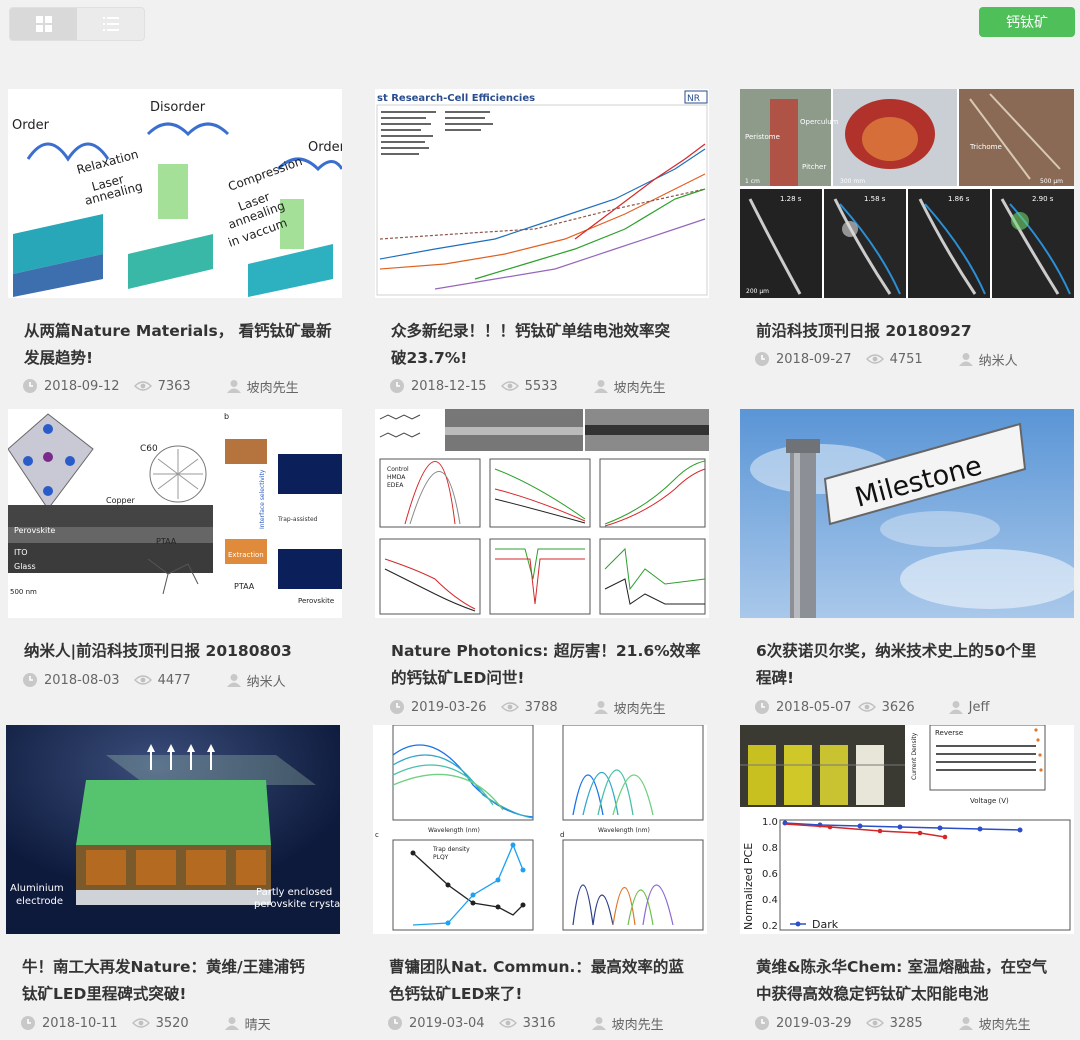  Describe the element at coordinates (25, 566) in the screenshot. I see `thumb-label: Glass` at that location.